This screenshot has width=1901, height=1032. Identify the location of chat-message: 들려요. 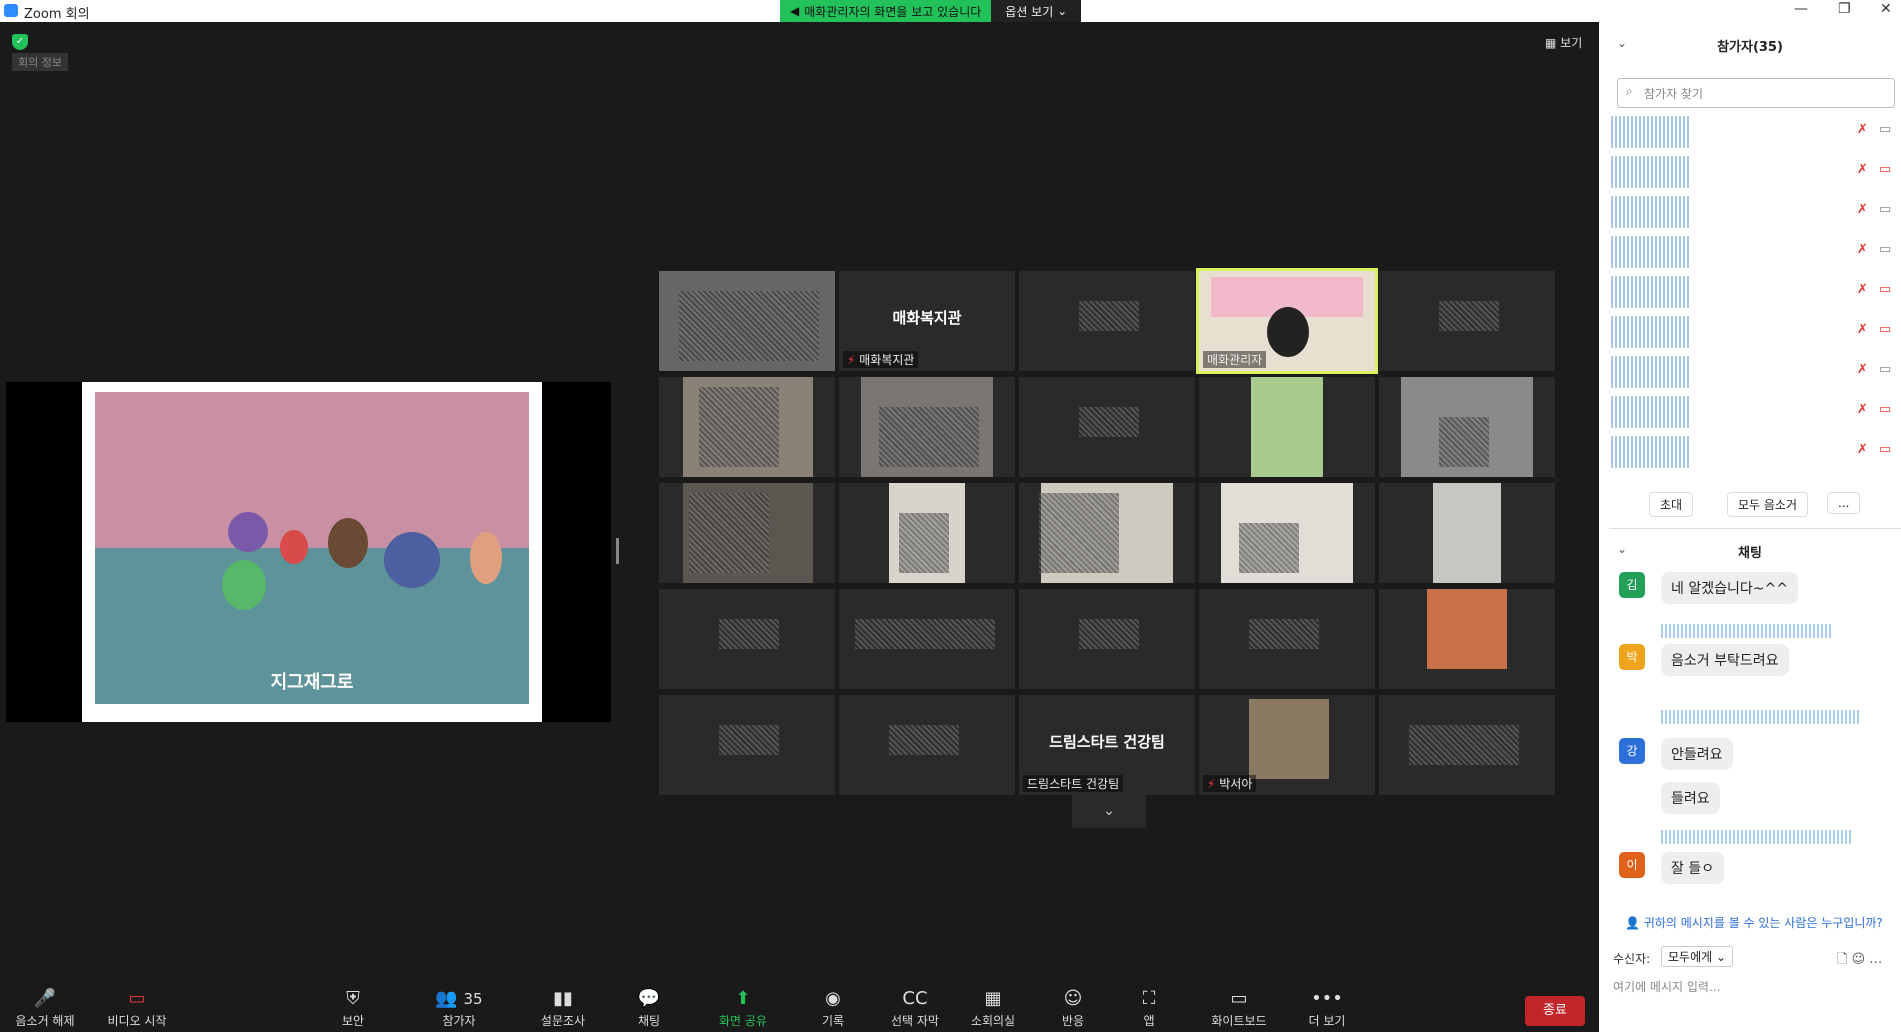
(1690, 798).